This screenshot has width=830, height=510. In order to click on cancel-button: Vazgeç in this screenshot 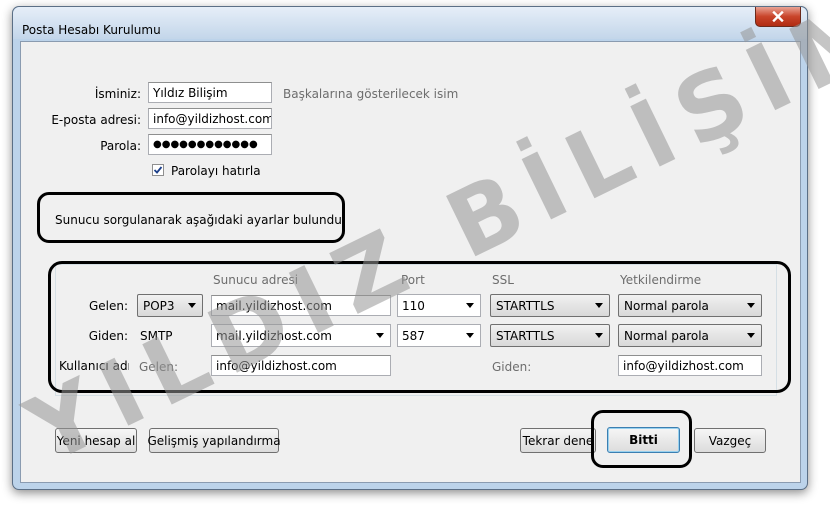, I will do `click(730, 440)`.